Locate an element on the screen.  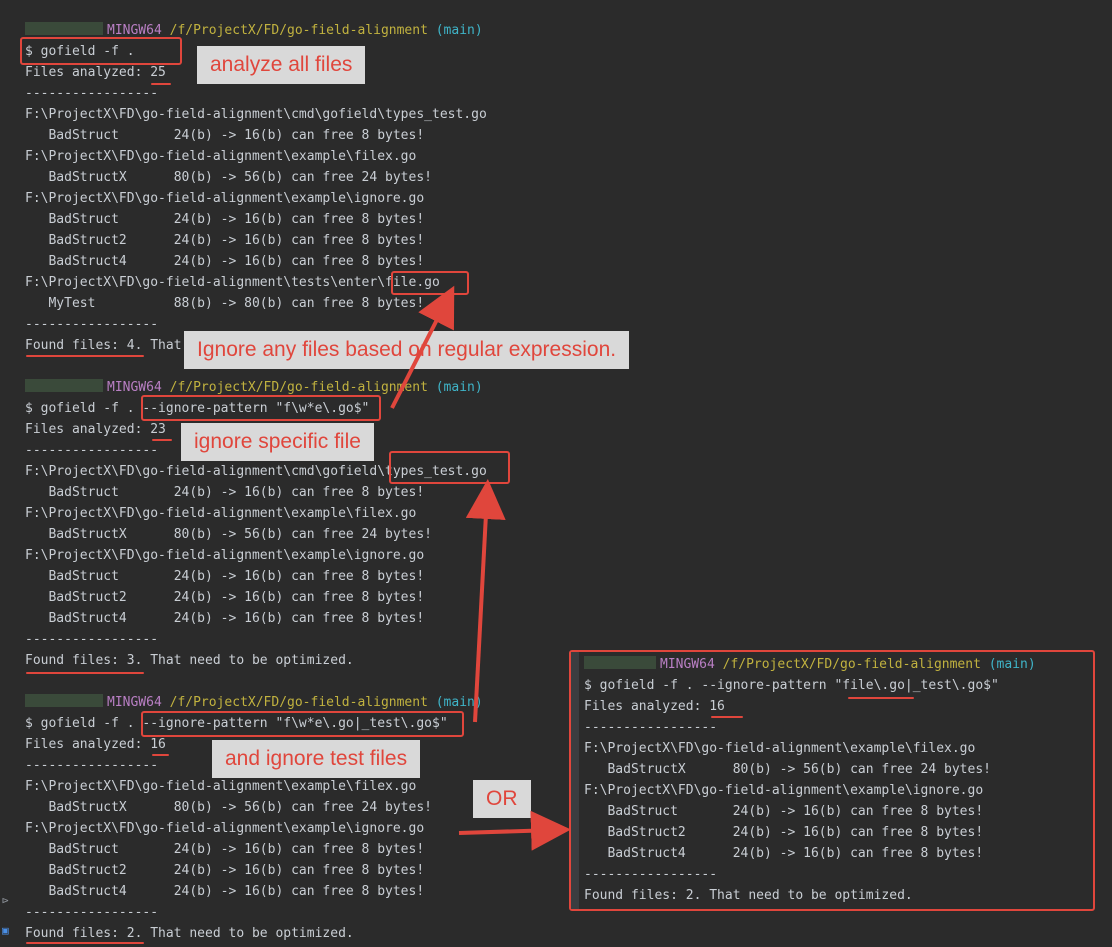
callout-or: OR is located at coordinates (502, 799).